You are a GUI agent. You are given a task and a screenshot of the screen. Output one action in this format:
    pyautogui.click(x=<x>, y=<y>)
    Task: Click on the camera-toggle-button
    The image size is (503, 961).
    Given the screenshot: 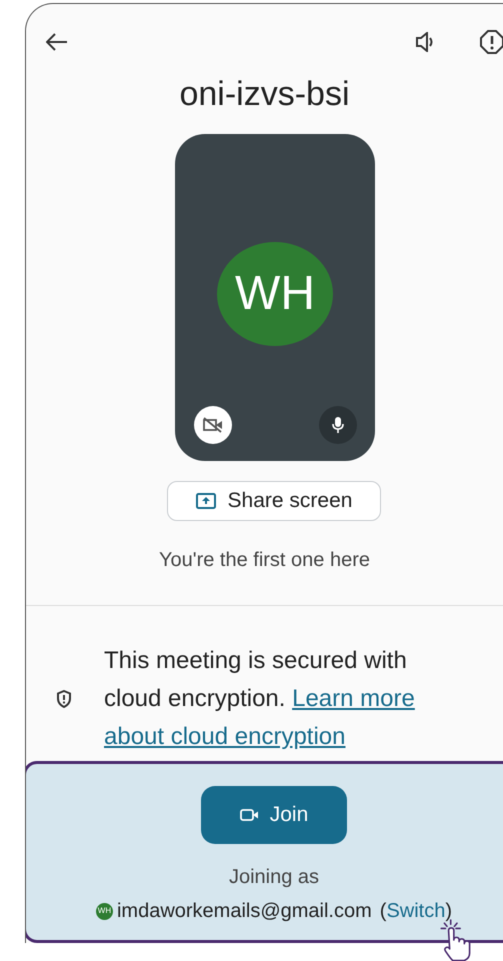 What is the action you would take?
    pyautogui.click(x=213, y=425)
    